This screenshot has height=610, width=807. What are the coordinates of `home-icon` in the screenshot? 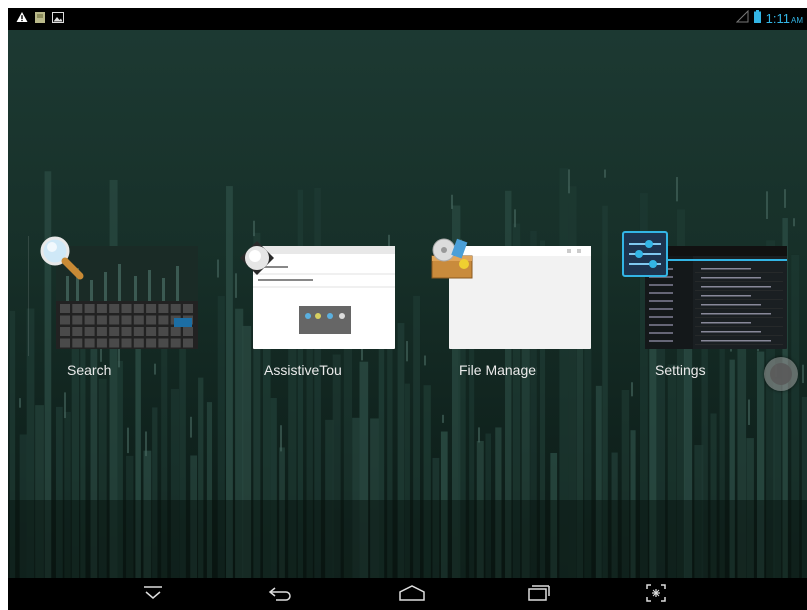 It's located at (412, 595).